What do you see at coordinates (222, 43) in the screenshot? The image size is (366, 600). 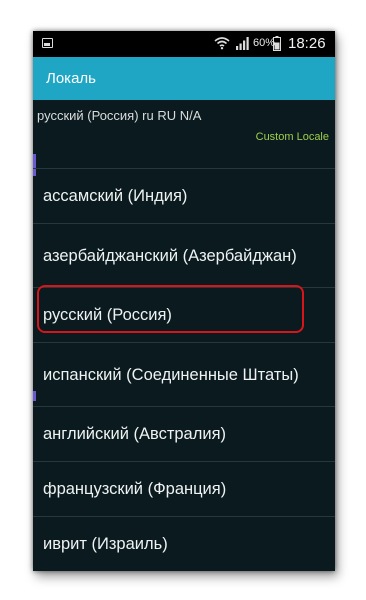 I see `wifi-icon` at bounding box center [222, 43].